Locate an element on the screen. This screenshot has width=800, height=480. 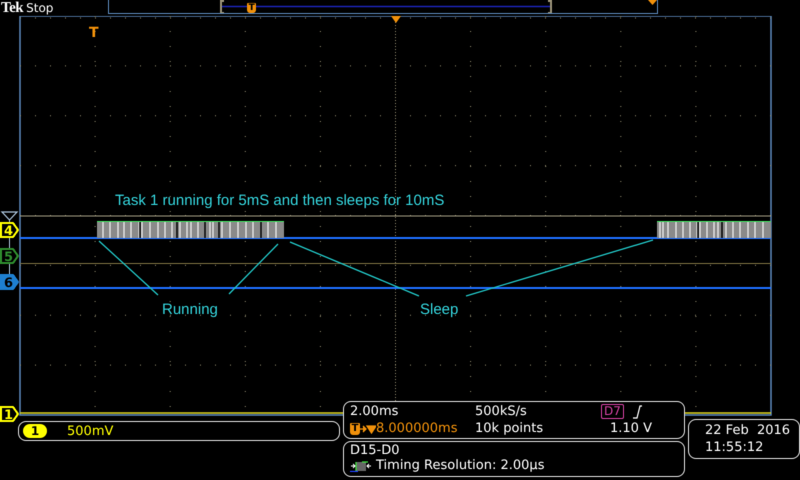
timing-resolution: Timing Resolution: 2.00µs is located at coordinates (460, 465).